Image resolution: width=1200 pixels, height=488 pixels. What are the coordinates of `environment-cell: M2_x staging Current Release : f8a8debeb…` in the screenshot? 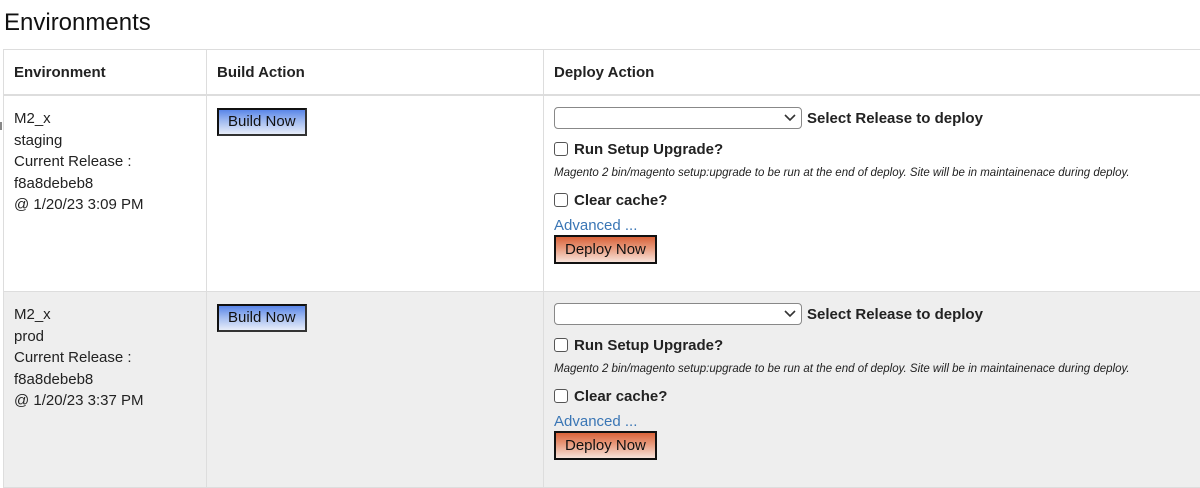 It's located at (105, 193).